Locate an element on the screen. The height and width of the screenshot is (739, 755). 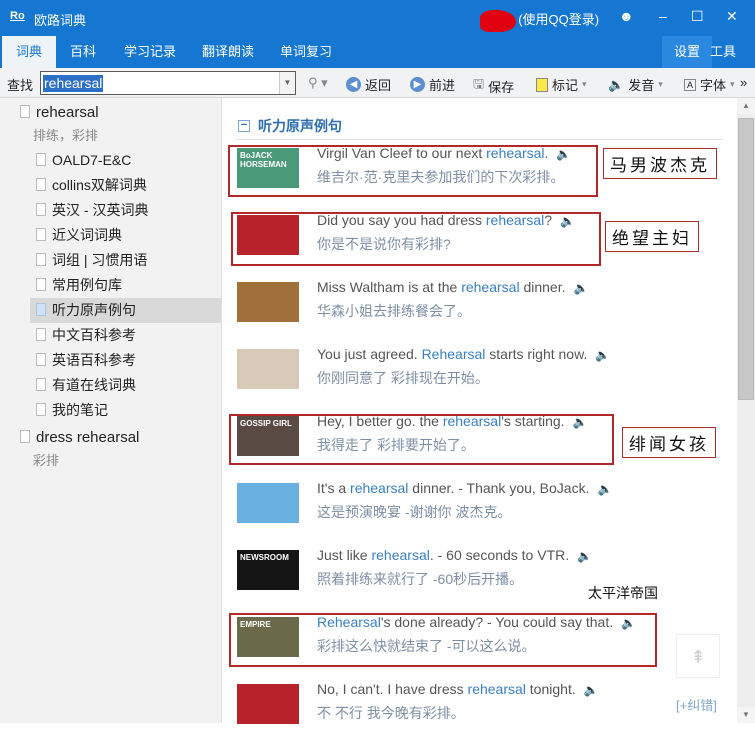
minimize-button: – is located at coordinates (663, 16).